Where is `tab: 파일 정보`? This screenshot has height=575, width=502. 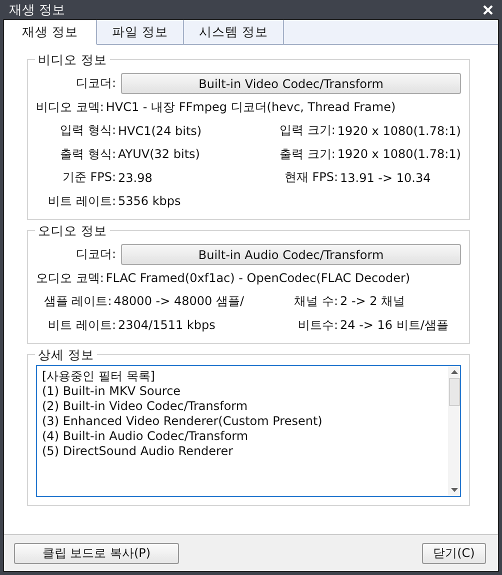 tab: 파일 정보 is located at coordinates (140, 32).